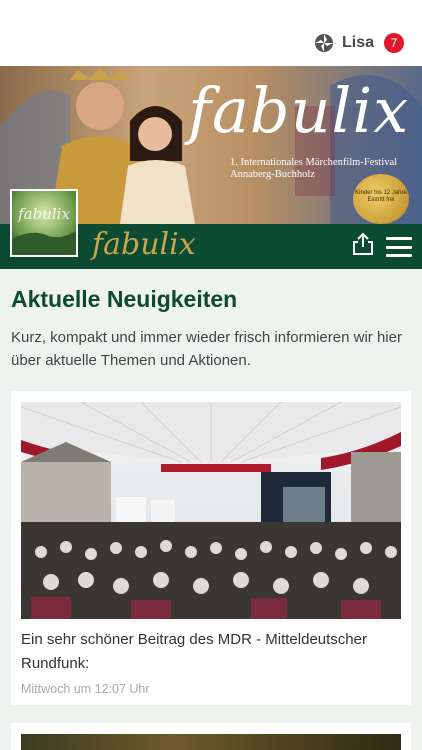  I want to click on user-name: Lisa, so click(358, 43).